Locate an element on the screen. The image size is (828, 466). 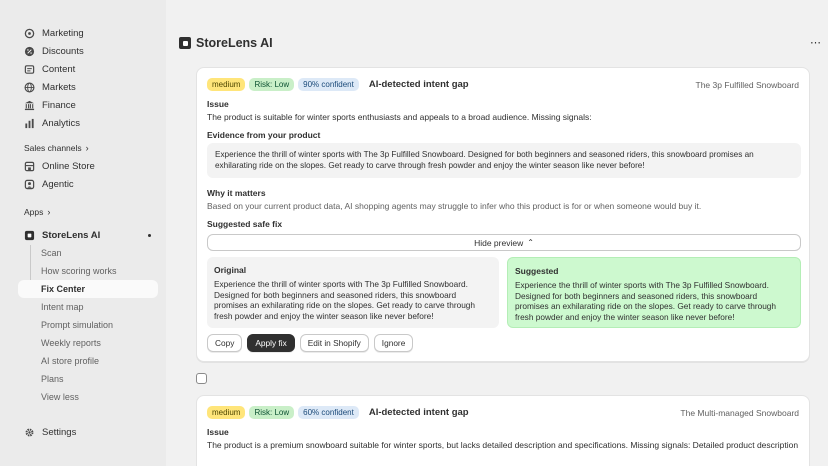
sidebar-subitem-prompt-simulation: Prompt simulation is located at coordinates (77, 325).